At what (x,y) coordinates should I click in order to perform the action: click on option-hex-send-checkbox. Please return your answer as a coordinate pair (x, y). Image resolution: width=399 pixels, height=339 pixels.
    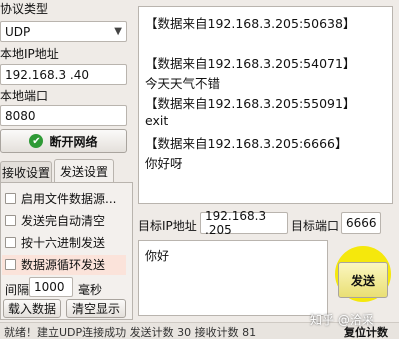
    Looking at the image, I should click on (10, 242).